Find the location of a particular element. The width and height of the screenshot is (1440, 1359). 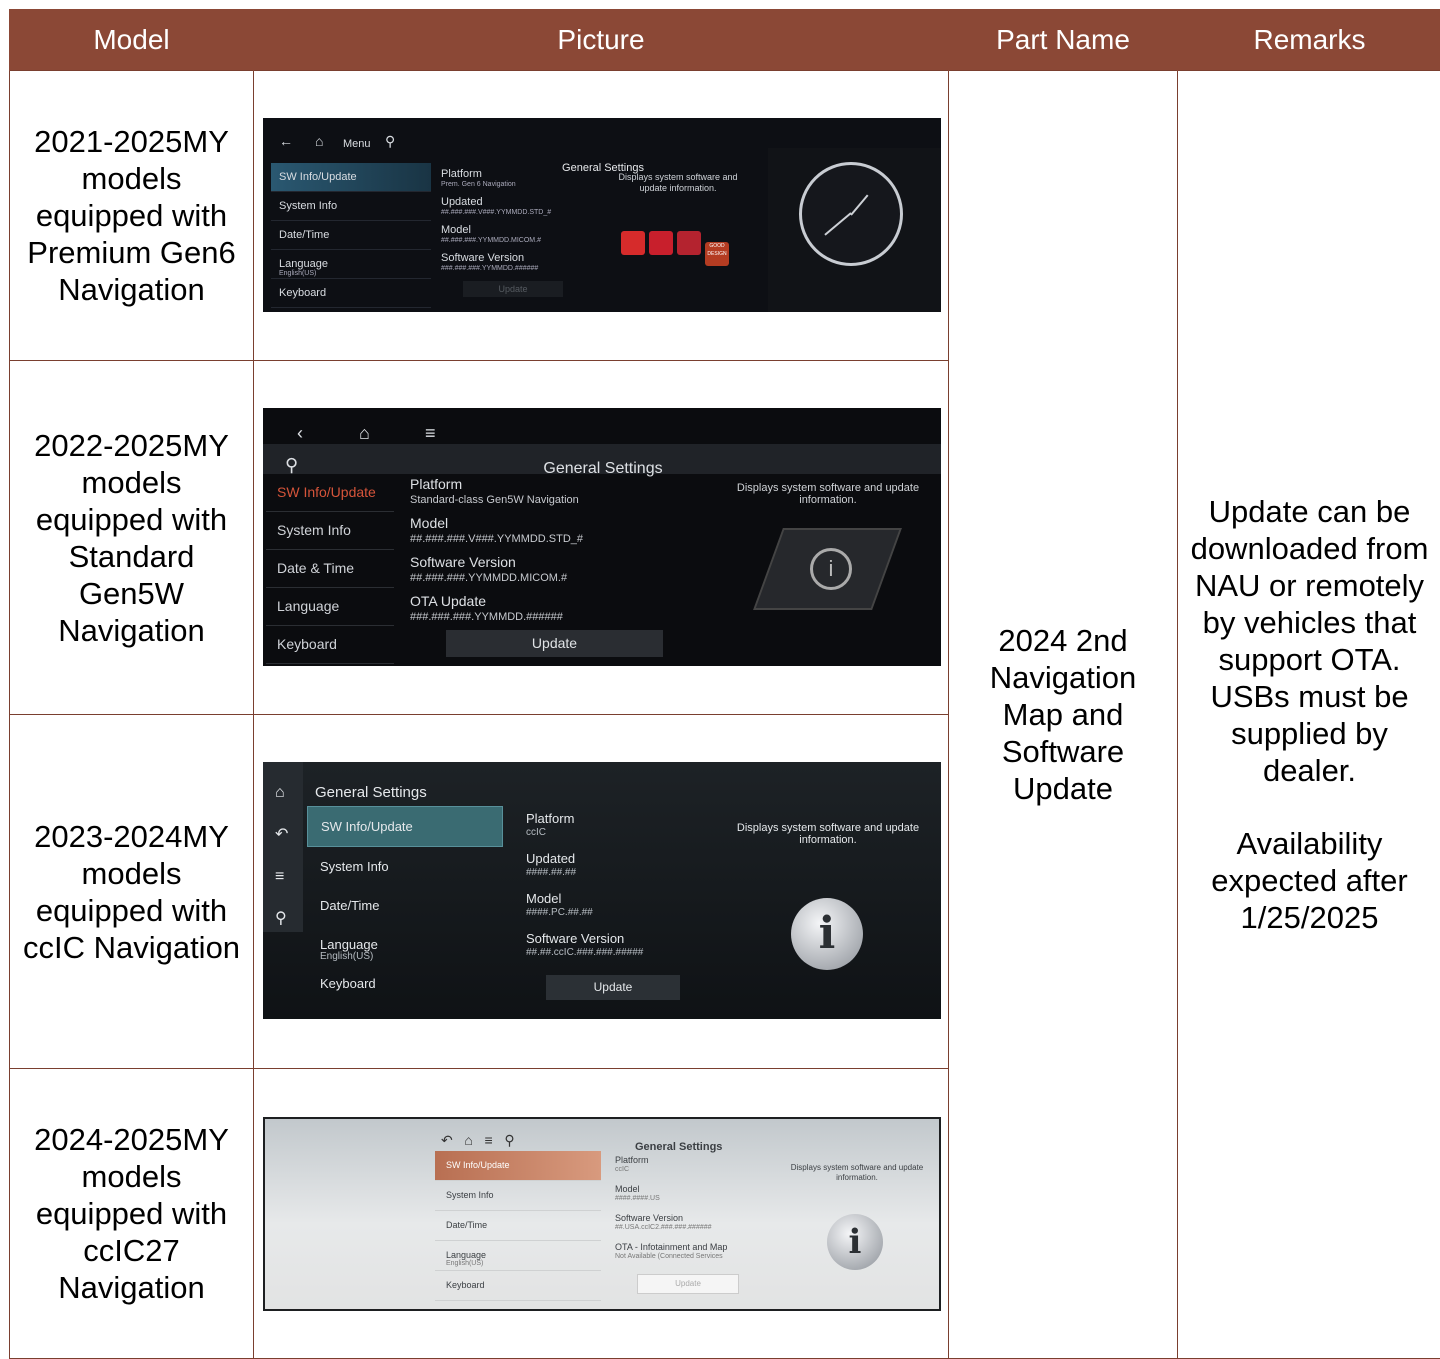

design-award-badges: GOOD DESIGN is located at coordinates (677, 246).